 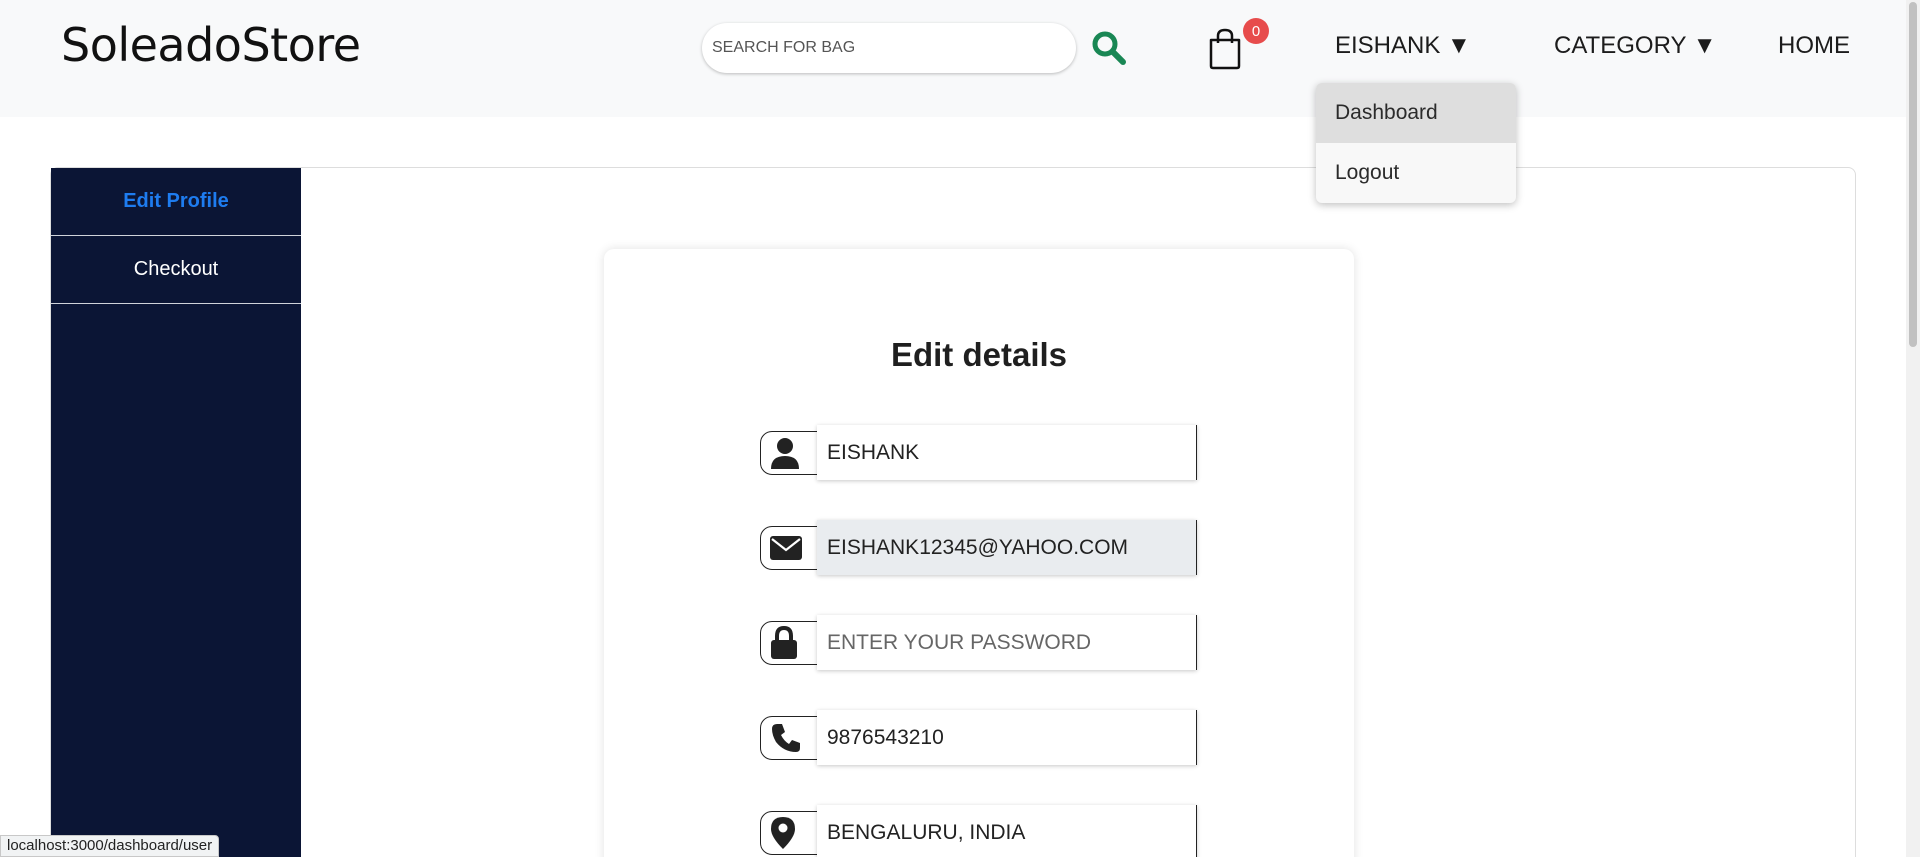 What do you see at coordinates (889, 48) in the screenshot?
I see `search-input` at bounding box center [889, 48].